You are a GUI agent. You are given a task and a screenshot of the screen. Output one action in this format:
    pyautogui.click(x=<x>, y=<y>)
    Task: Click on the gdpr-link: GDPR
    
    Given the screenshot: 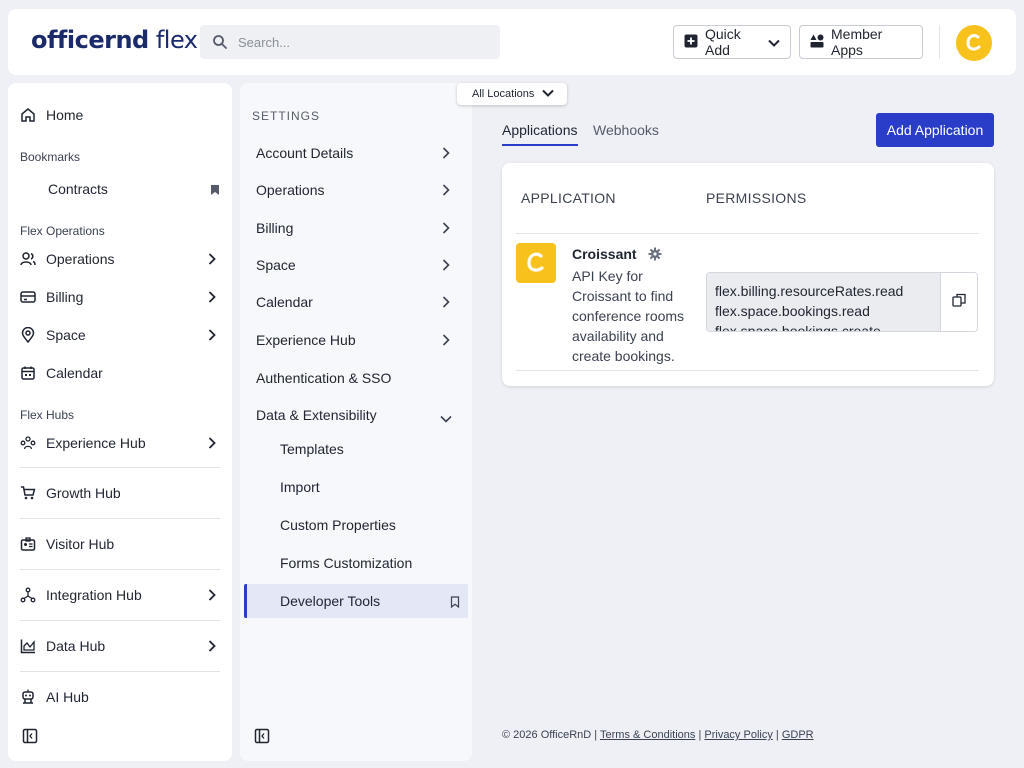 What is the action you would take?
    pyautogui.click(x=798, y=735)
    